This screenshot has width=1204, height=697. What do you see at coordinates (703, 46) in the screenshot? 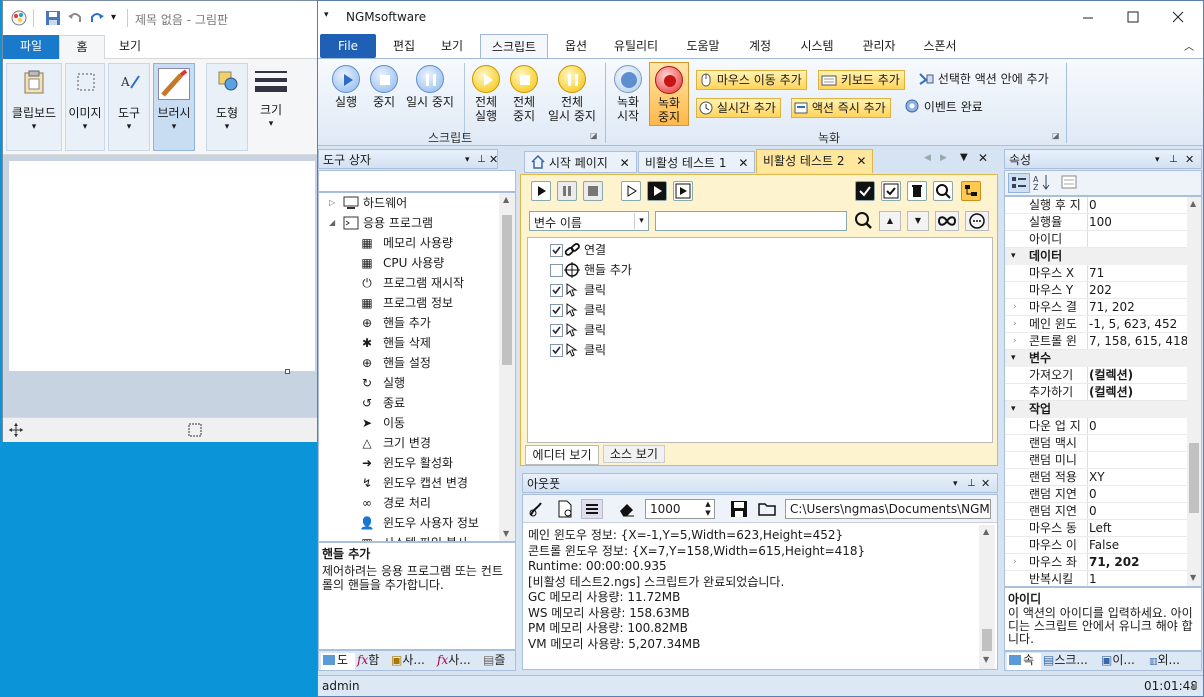
I see `menu-help: 도움말` at bounding box center [703, 46].